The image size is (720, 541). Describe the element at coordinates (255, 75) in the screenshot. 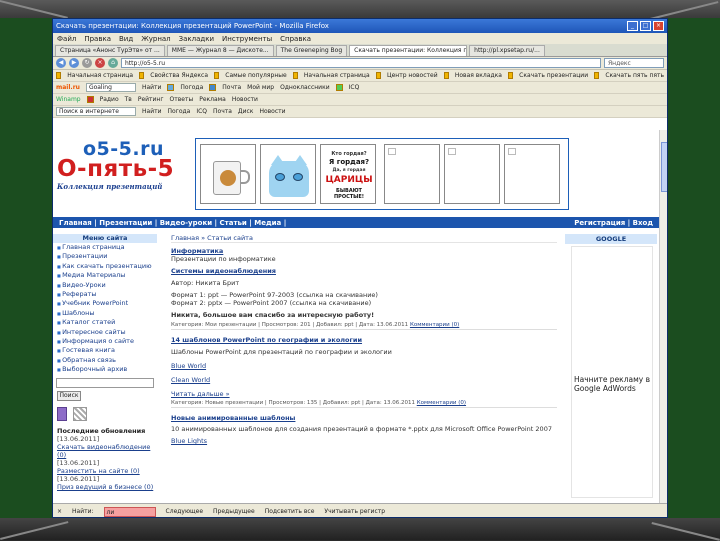

I see `bookmark-item: Самые популярные` at that location.